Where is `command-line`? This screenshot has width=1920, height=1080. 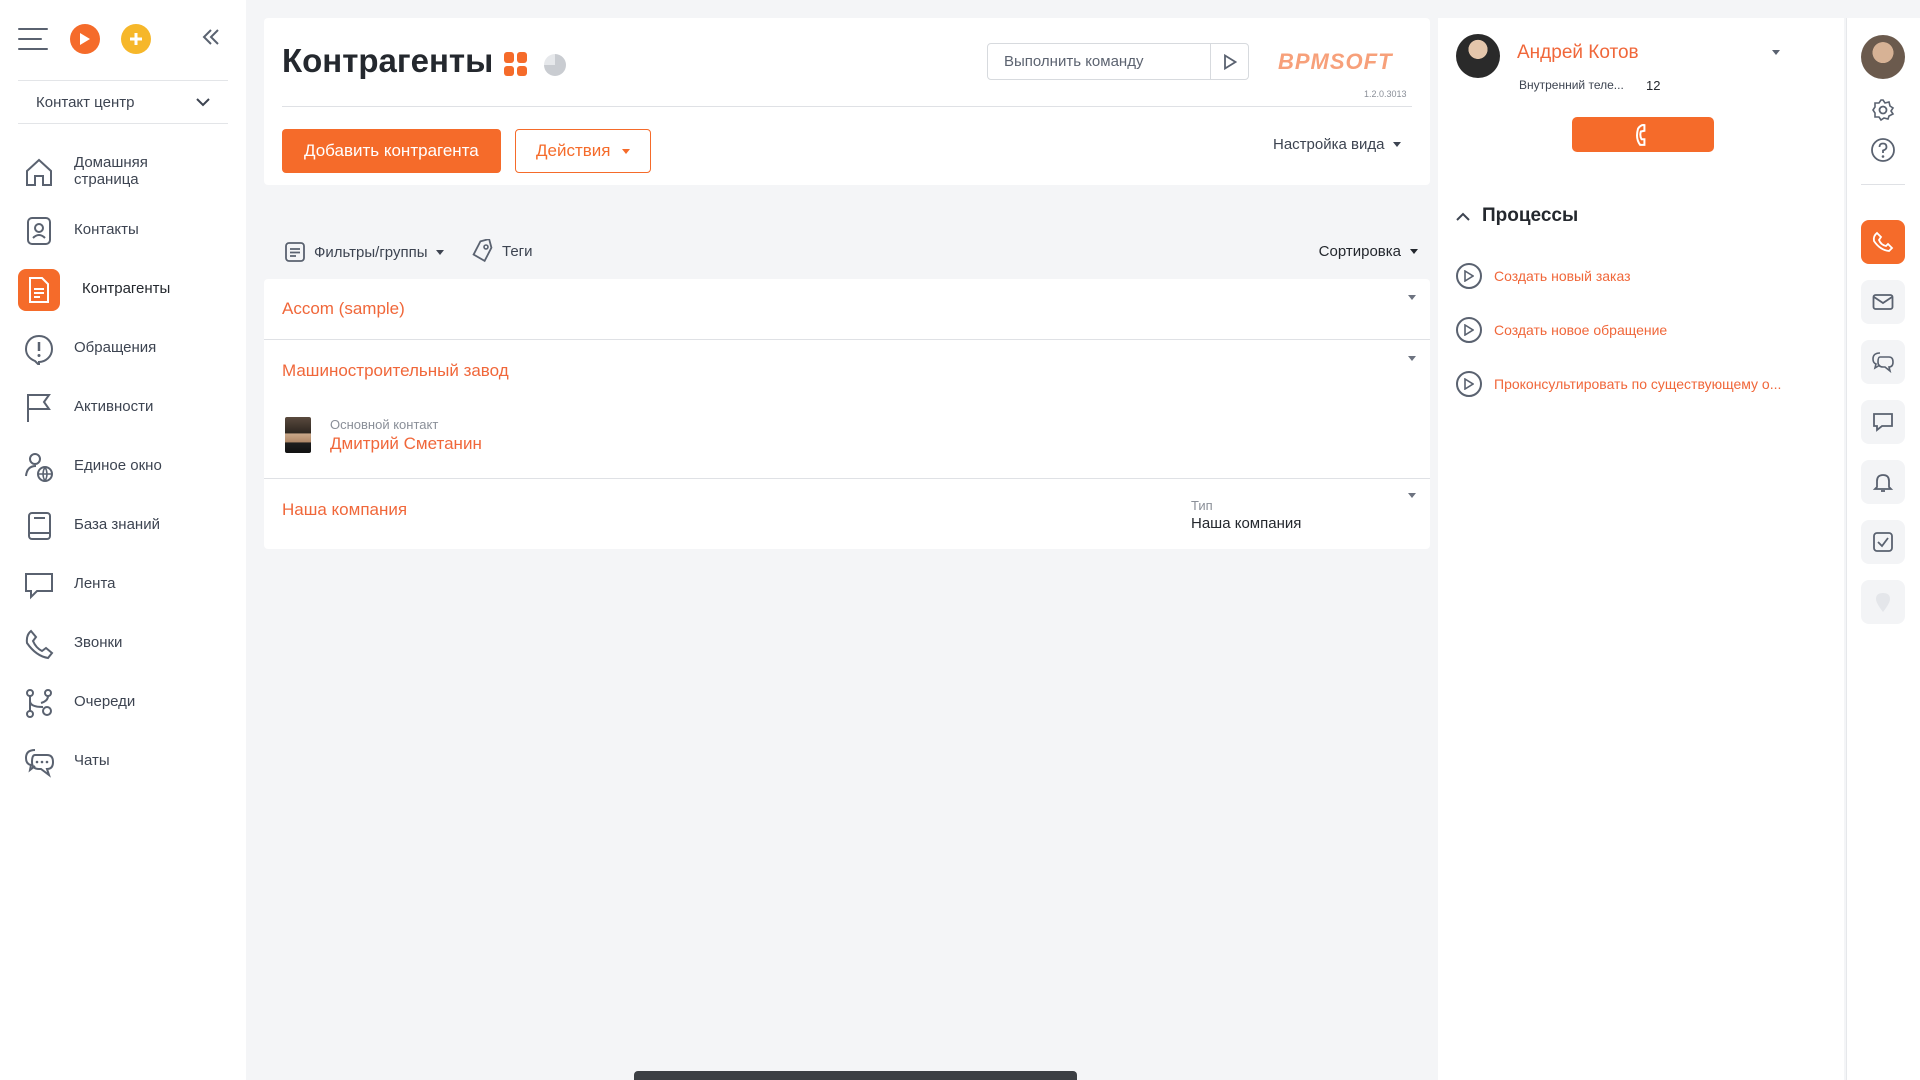
command-line is located at coordinates (1118, 61).